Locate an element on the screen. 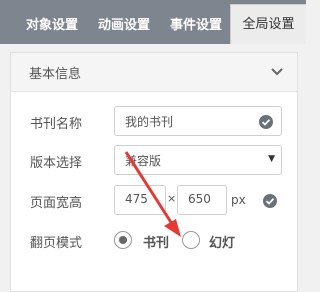 The height and width of the screenshot is (292, 320). radio-book is located at coordinates (123, 240).